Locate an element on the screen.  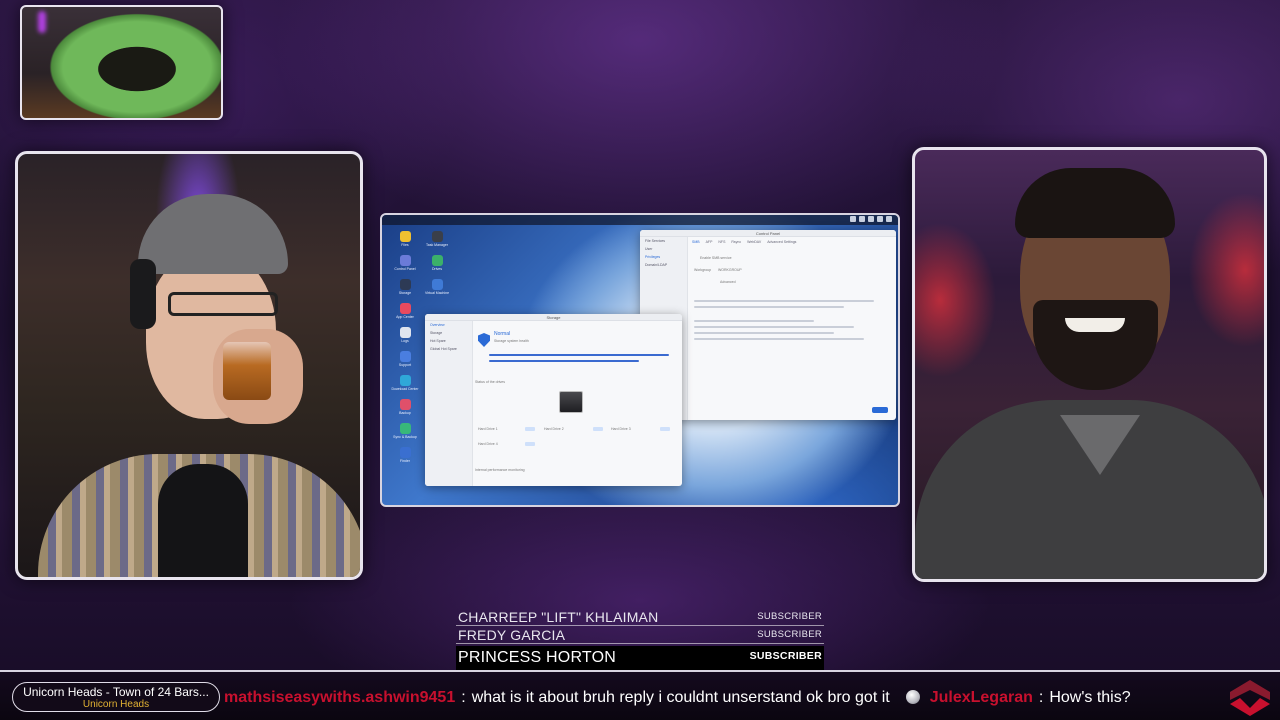
sidebar-item: Privileges is located at coordinates (663, 257).